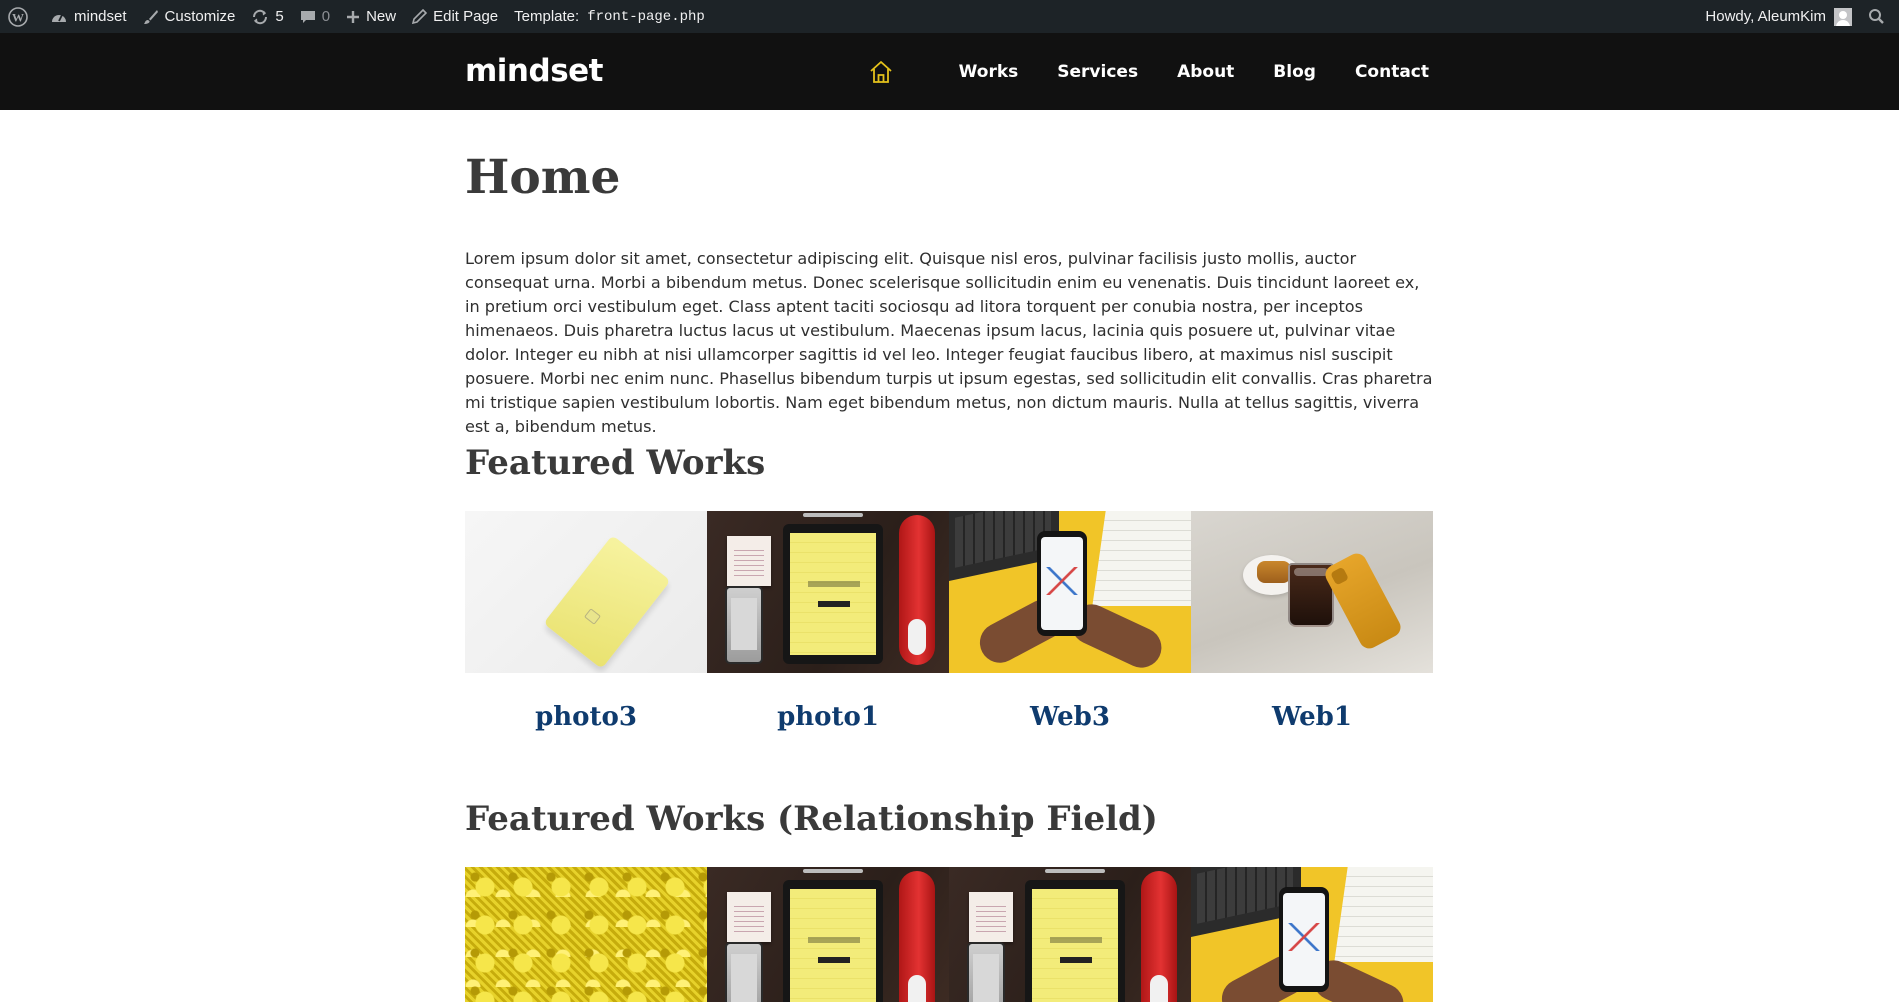 The height and width of the screenshot is (1002, 1899). Describe the element at coordinates (534, 71) in the screenshot. I see `site-title: mindset` at that location.